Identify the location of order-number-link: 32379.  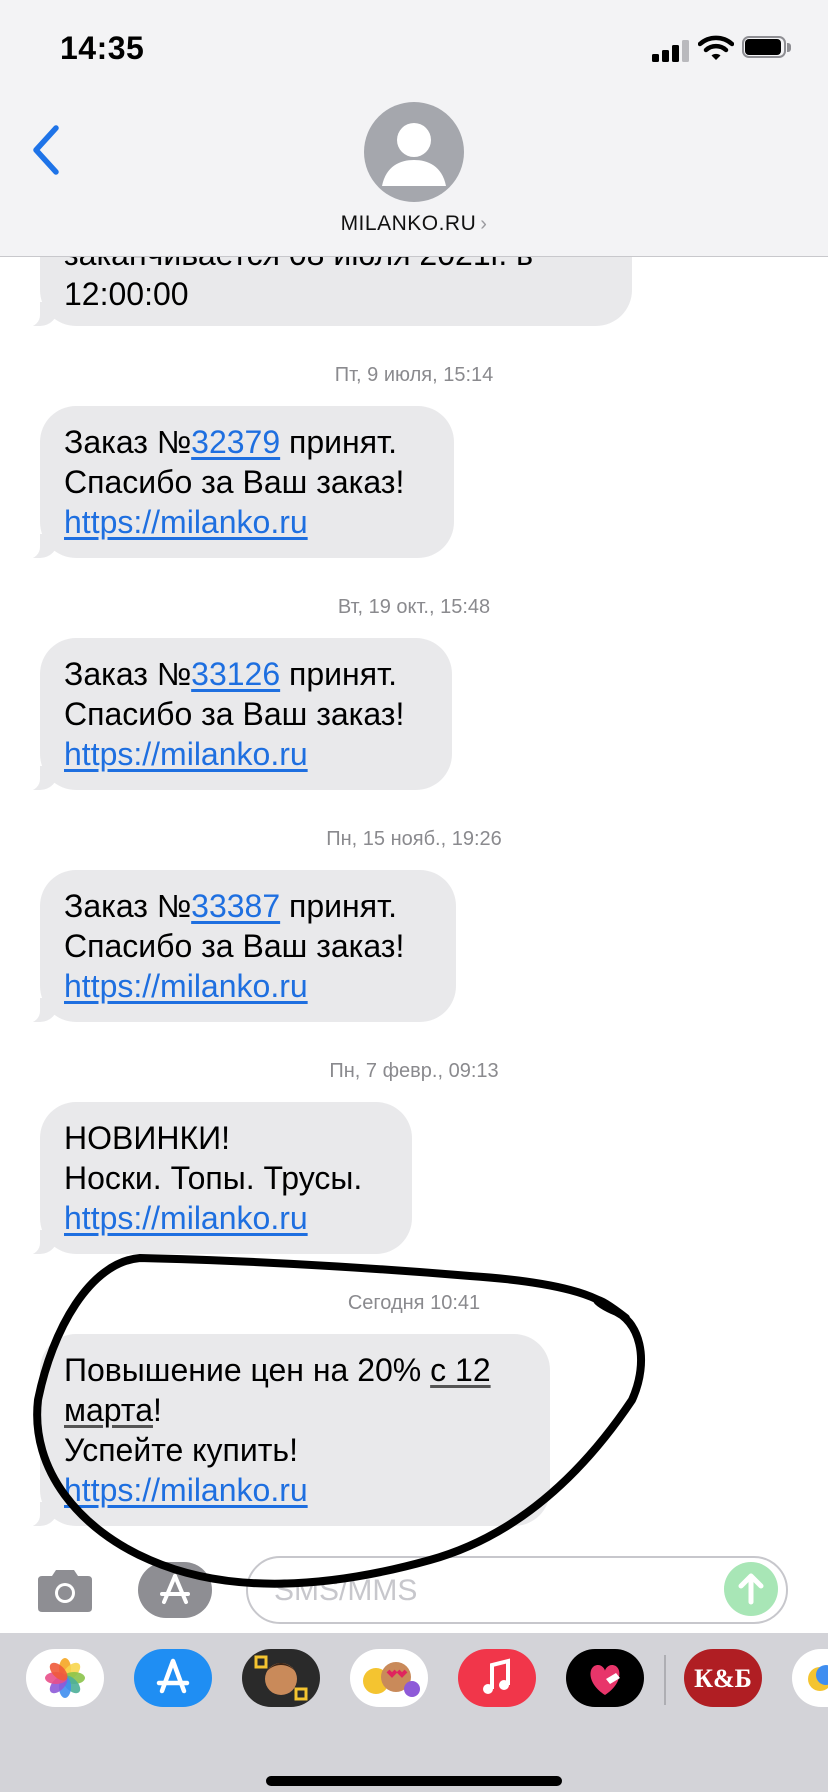
(235, 442).